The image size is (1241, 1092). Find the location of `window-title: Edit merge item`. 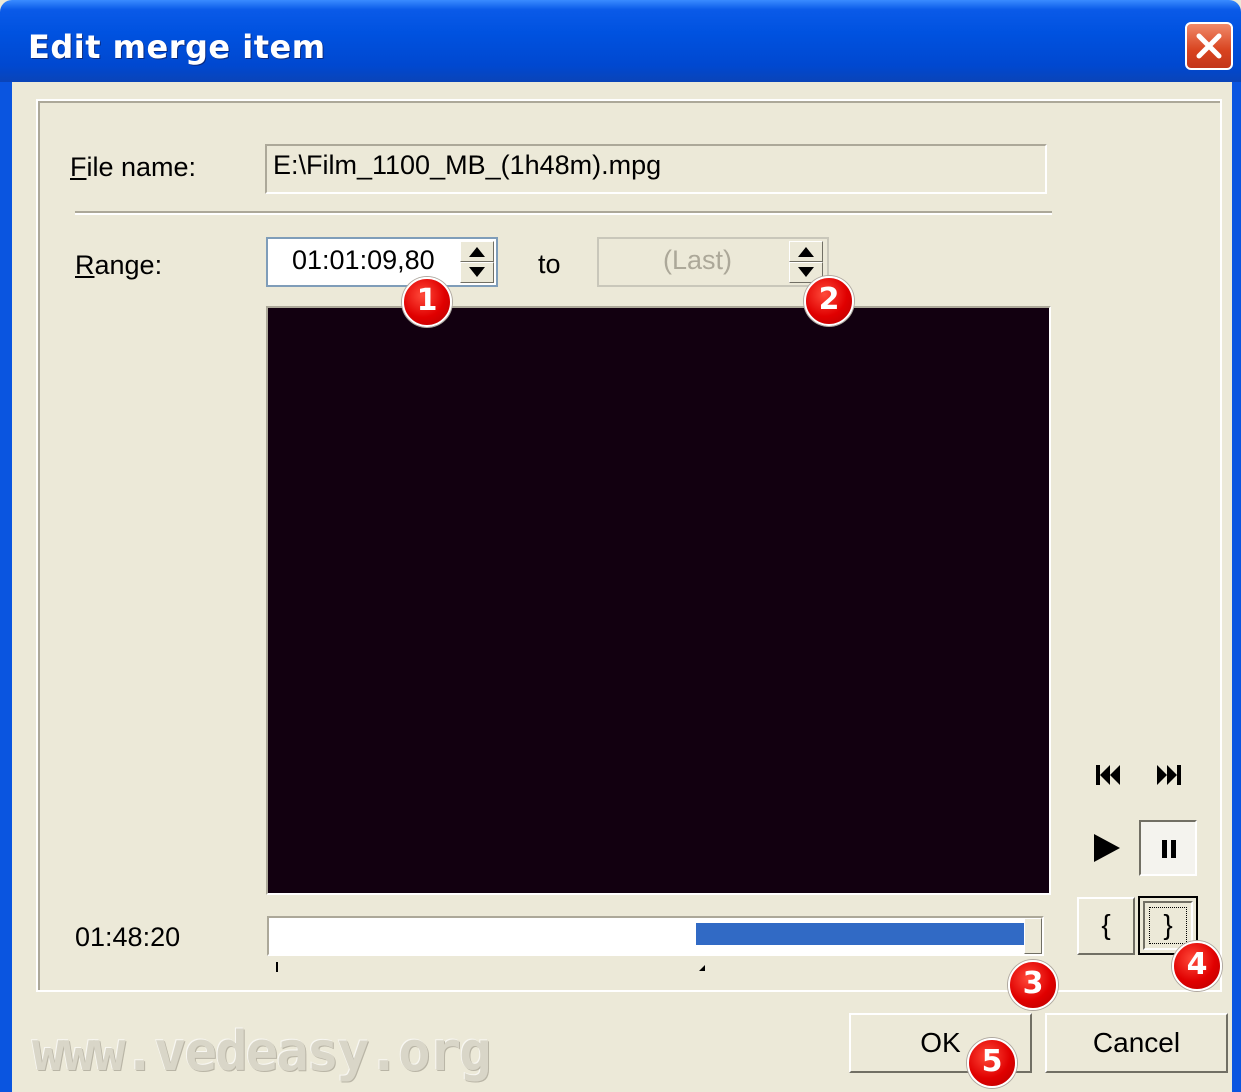

window-title: Edit merge item is located at coordinates (177, 47).